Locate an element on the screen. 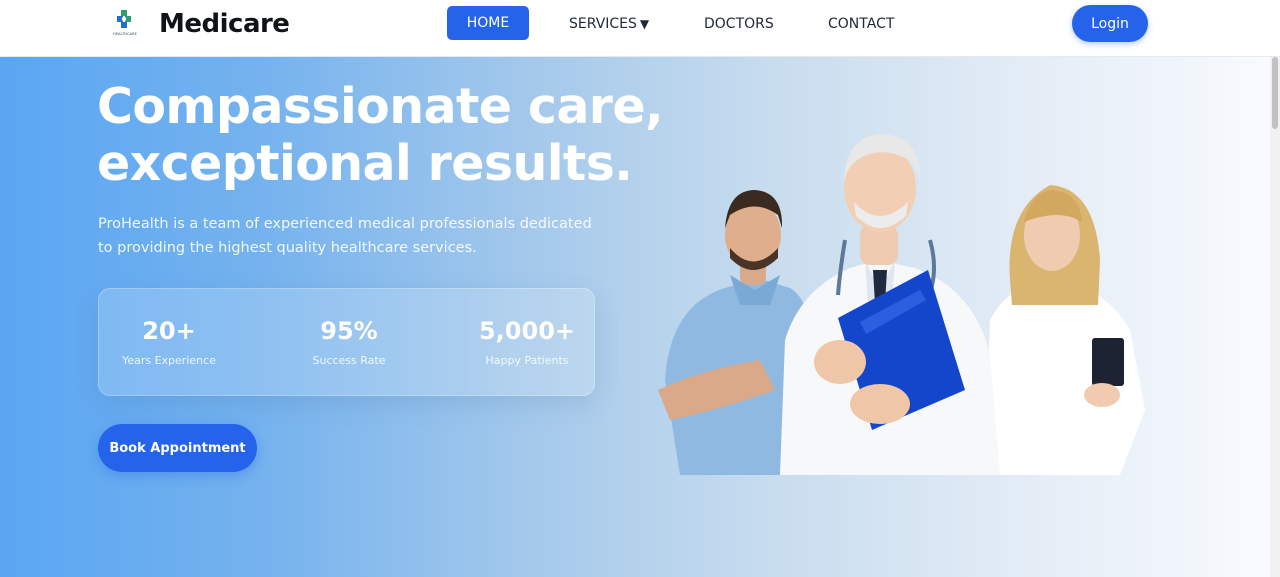 The height and width of the screenshot is (577, 1280). stat-value: 20+ is located at coordinates (169, 331).